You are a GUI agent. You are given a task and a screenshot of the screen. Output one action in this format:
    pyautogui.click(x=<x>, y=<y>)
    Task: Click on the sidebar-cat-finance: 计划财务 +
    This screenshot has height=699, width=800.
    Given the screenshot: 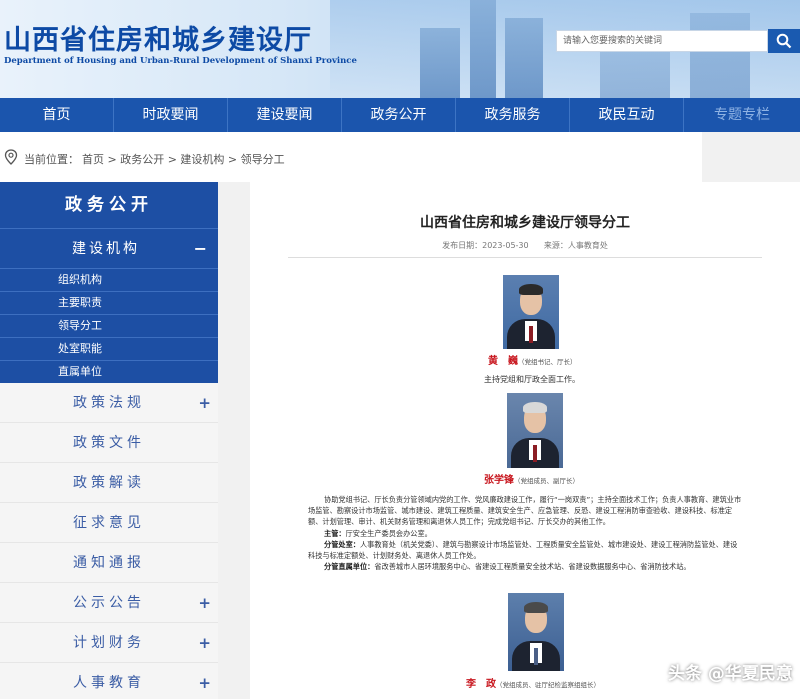 What is the action you would take?
    pyautogui.click(x=109, y=643)
    